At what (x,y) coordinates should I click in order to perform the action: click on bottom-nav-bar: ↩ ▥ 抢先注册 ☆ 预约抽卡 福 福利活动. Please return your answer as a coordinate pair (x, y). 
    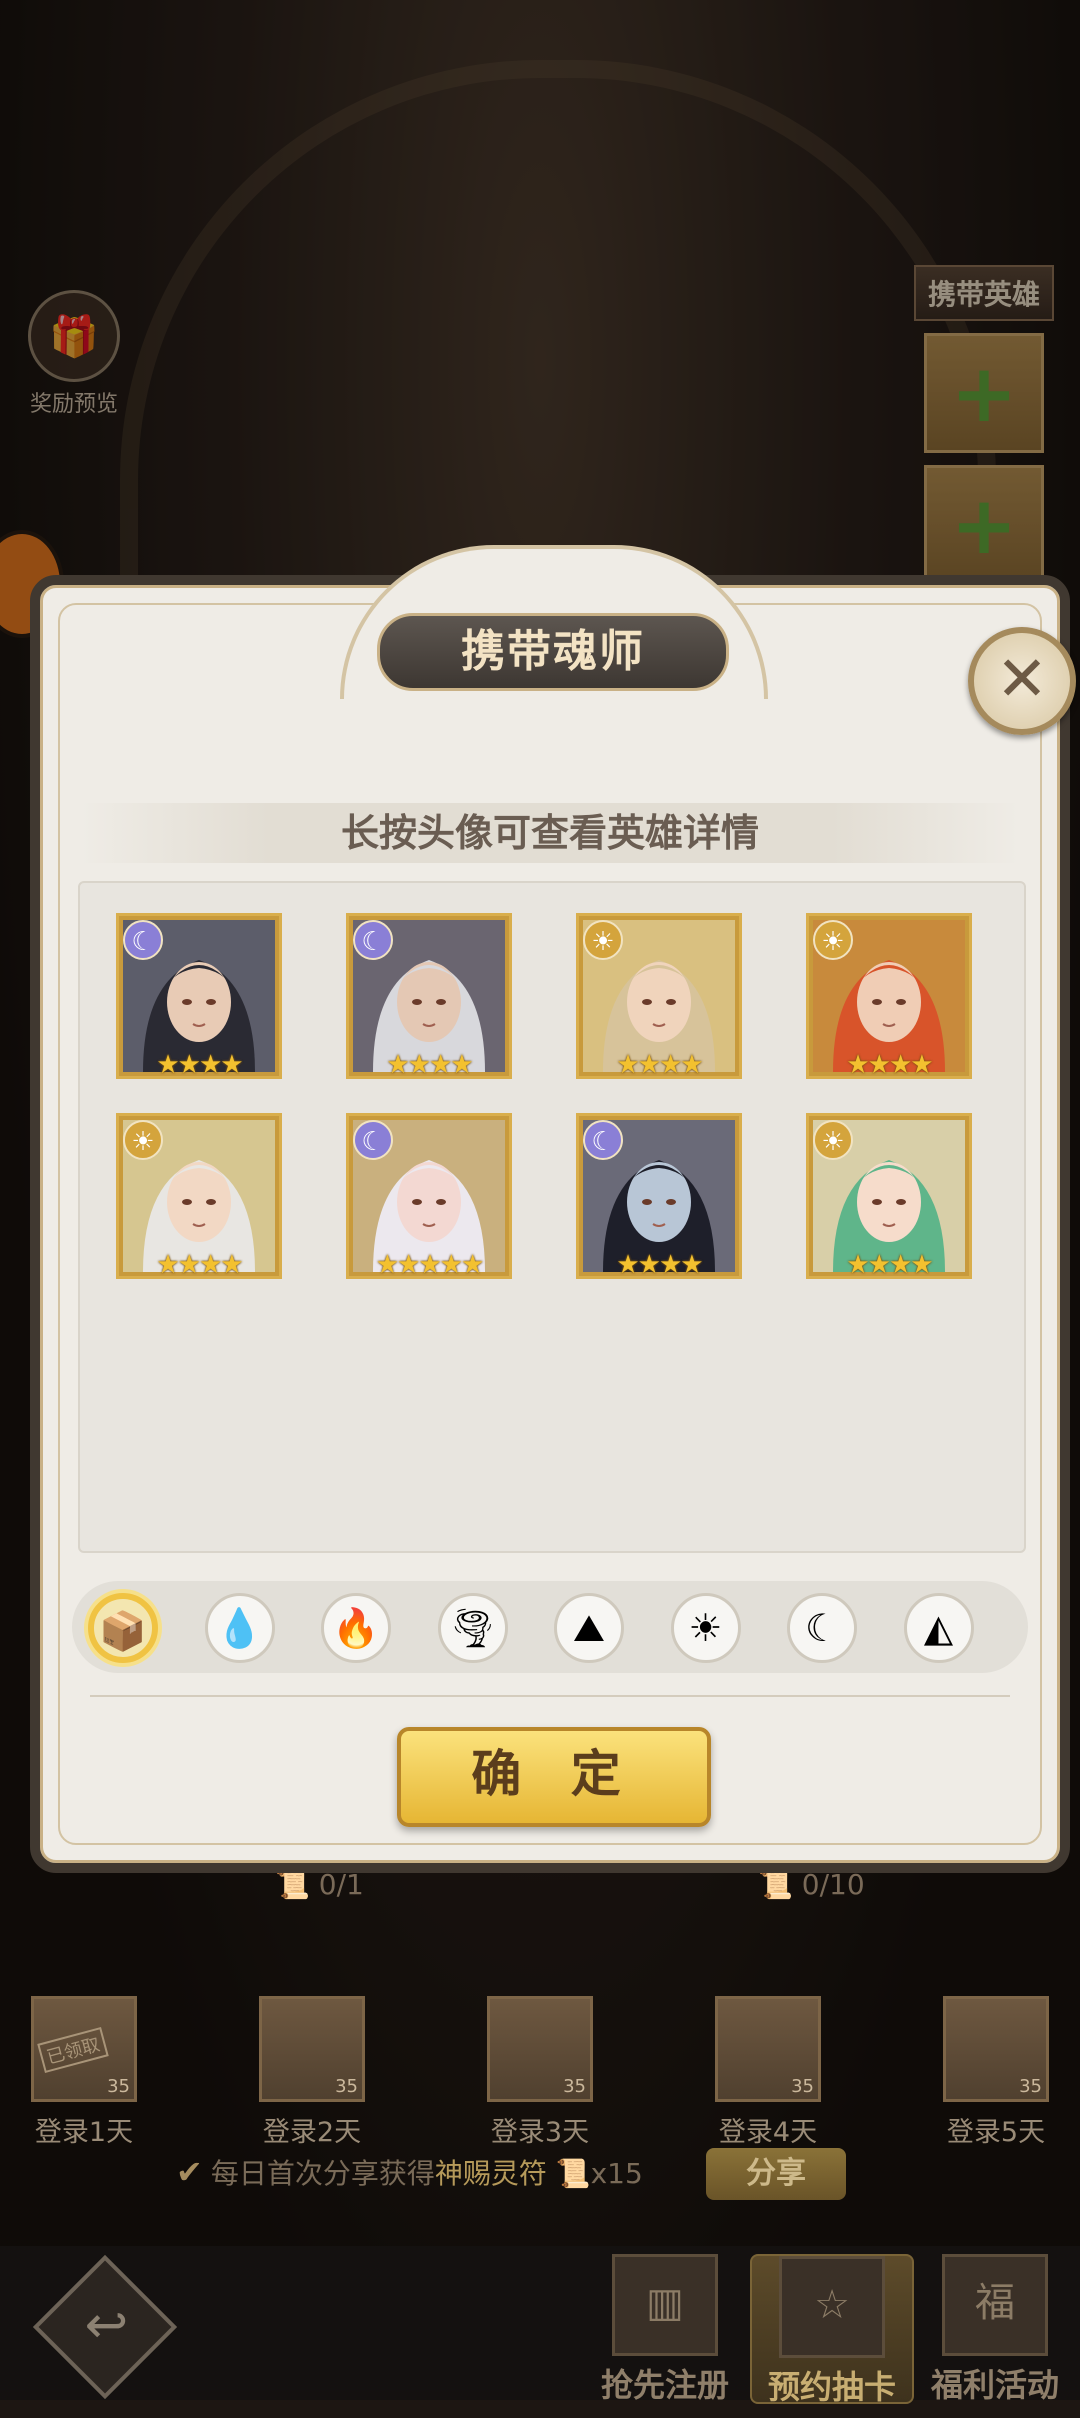
    Looking at the image, I should click on (540, 2326).